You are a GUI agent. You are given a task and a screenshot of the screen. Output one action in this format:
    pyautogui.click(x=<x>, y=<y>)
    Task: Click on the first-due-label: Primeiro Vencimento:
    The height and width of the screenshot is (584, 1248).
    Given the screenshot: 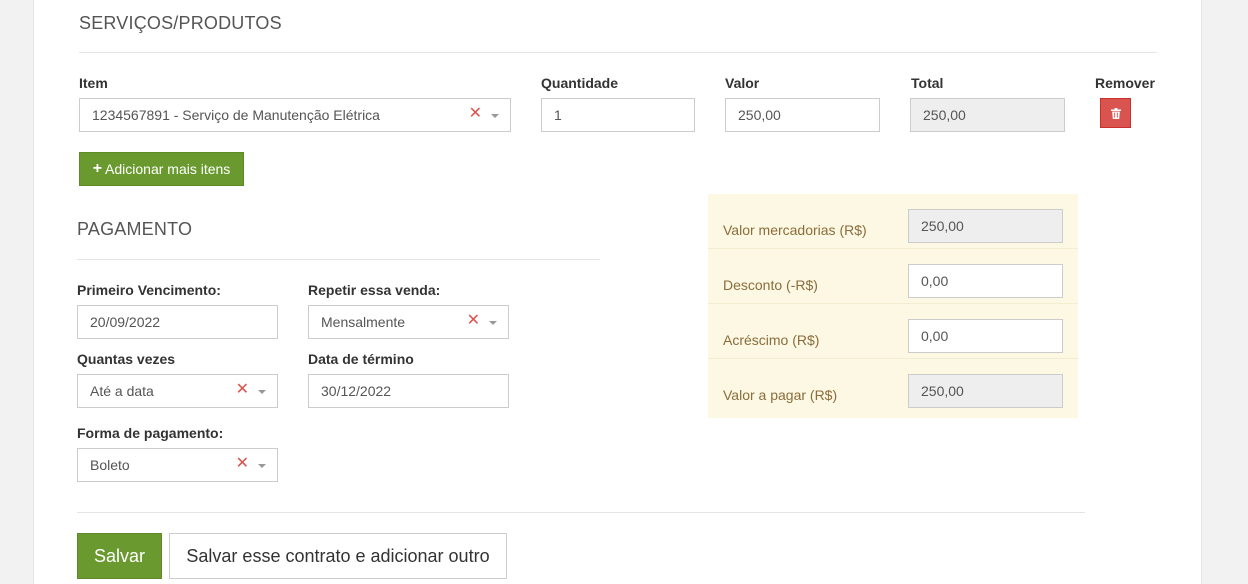 What is the action you would take?
    pyautogui.click(x=149, y=290)
    